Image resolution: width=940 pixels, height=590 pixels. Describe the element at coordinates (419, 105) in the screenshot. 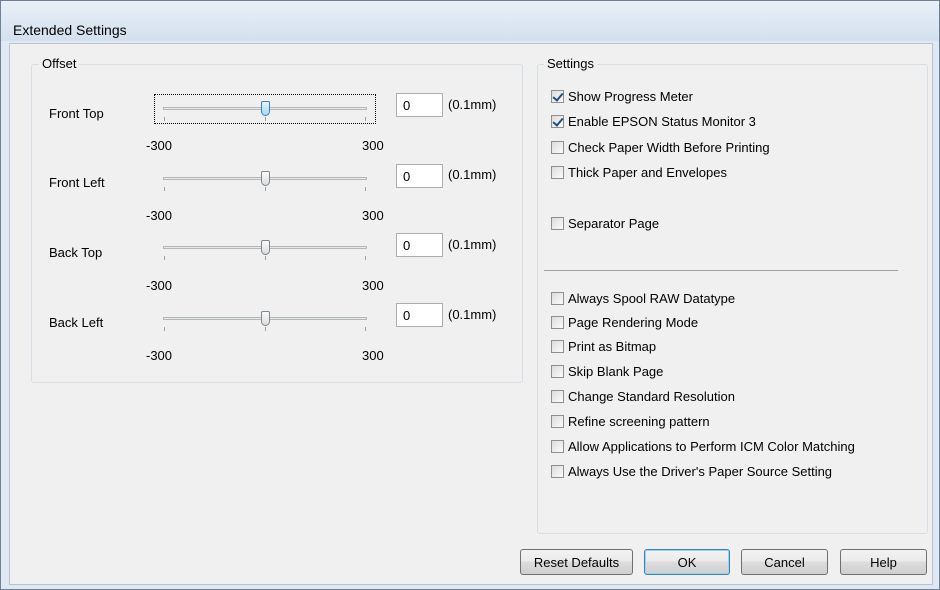

I see `front-top-input` at that location.